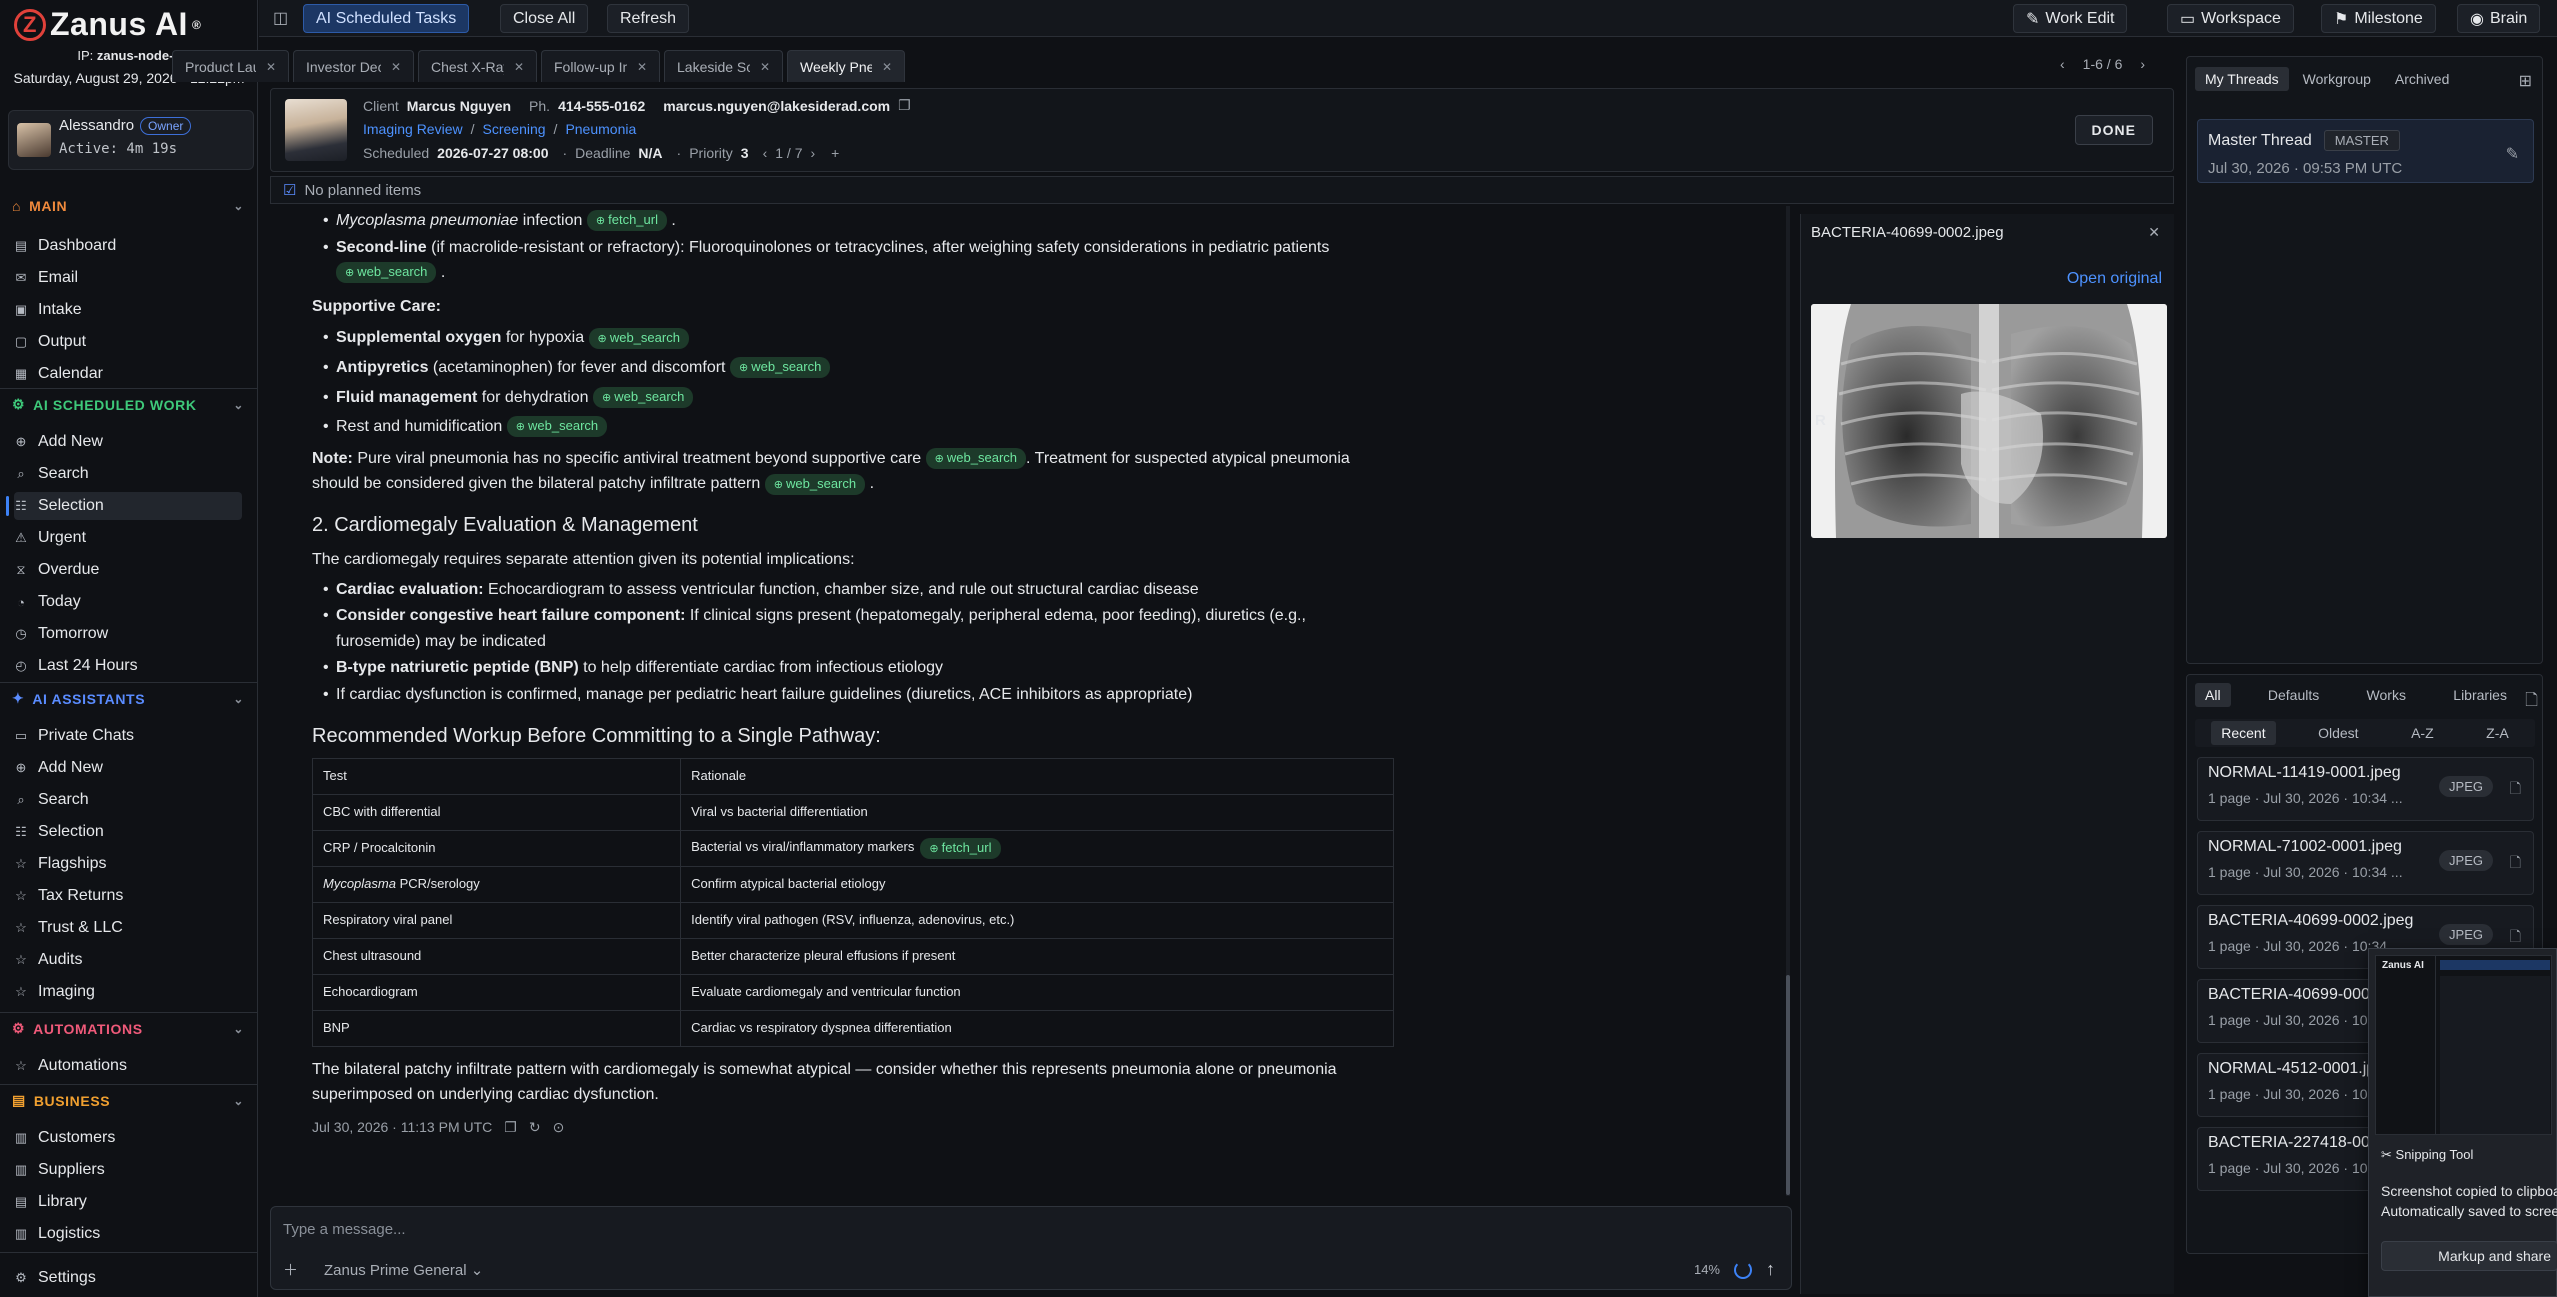 This screenshot has height=1297, width=2557. What do you see at coordinates (2386, 695) in the screenshot?
I see `filter-works: Works` at bounding box center [2386, 695].